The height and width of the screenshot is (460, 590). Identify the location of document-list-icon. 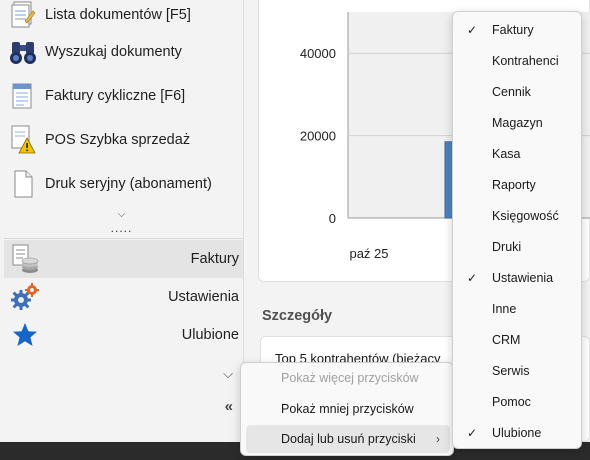
(23, 15).